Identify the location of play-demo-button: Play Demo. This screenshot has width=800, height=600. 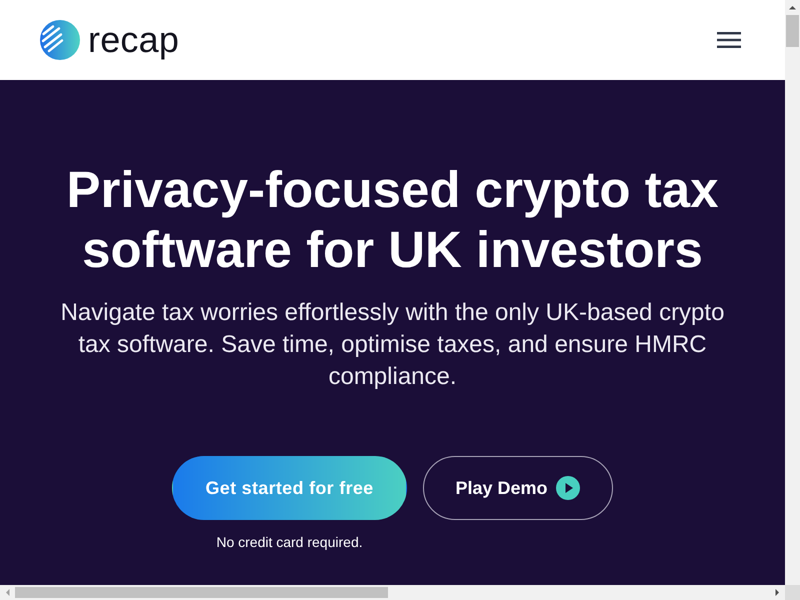
(517, 488).